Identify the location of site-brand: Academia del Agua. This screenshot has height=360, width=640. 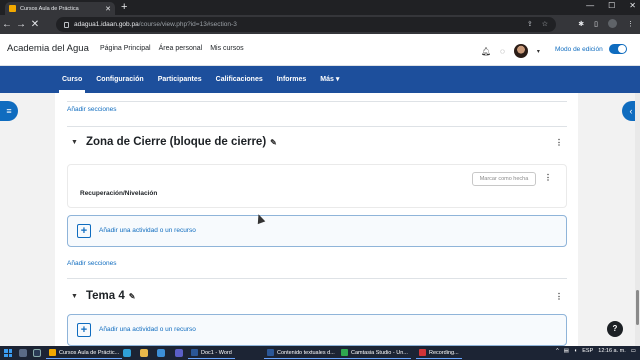
(48, 48).